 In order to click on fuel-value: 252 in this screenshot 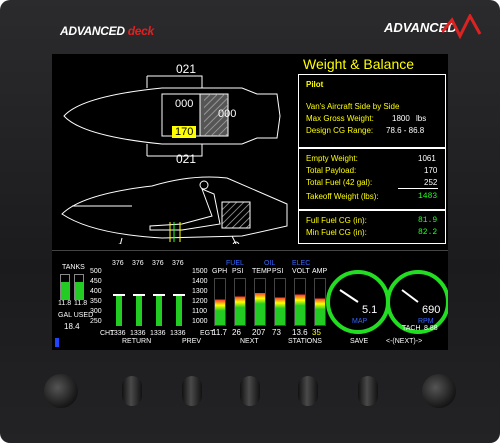, I will do `click(431, 182)`.